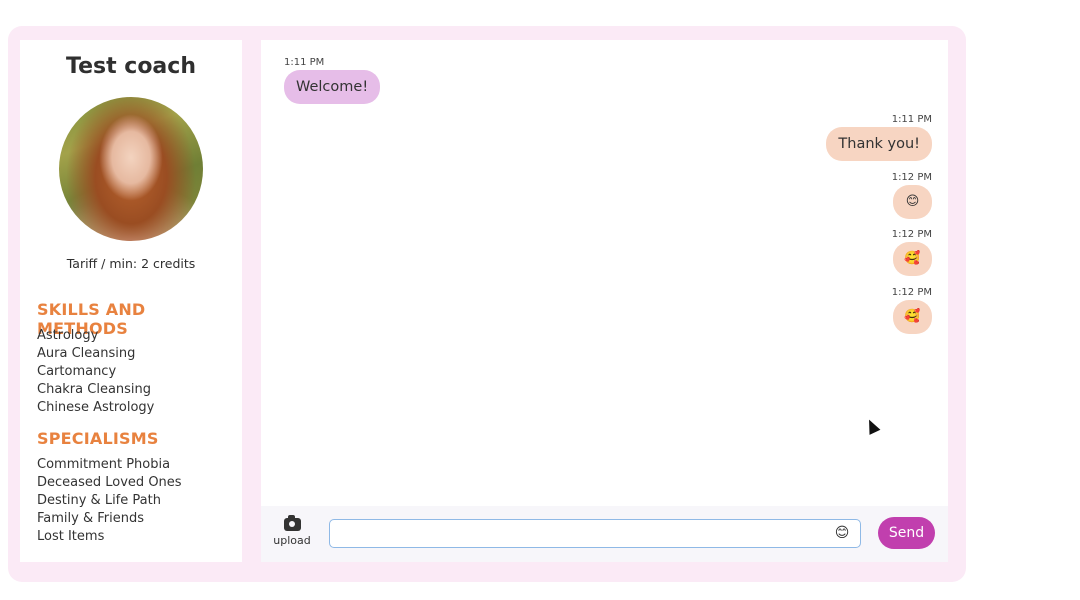 This screenshot has width=1080, height=600. Describe the element at coordinates (131, 169) in the screenshot. I see `coach-avatar` at that location.